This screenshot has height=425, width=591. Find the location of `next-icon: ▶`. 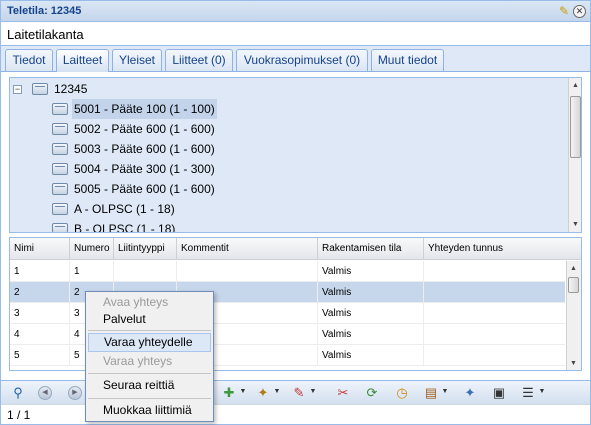

next-icon: ▶ is located at coordinates (75, 393).